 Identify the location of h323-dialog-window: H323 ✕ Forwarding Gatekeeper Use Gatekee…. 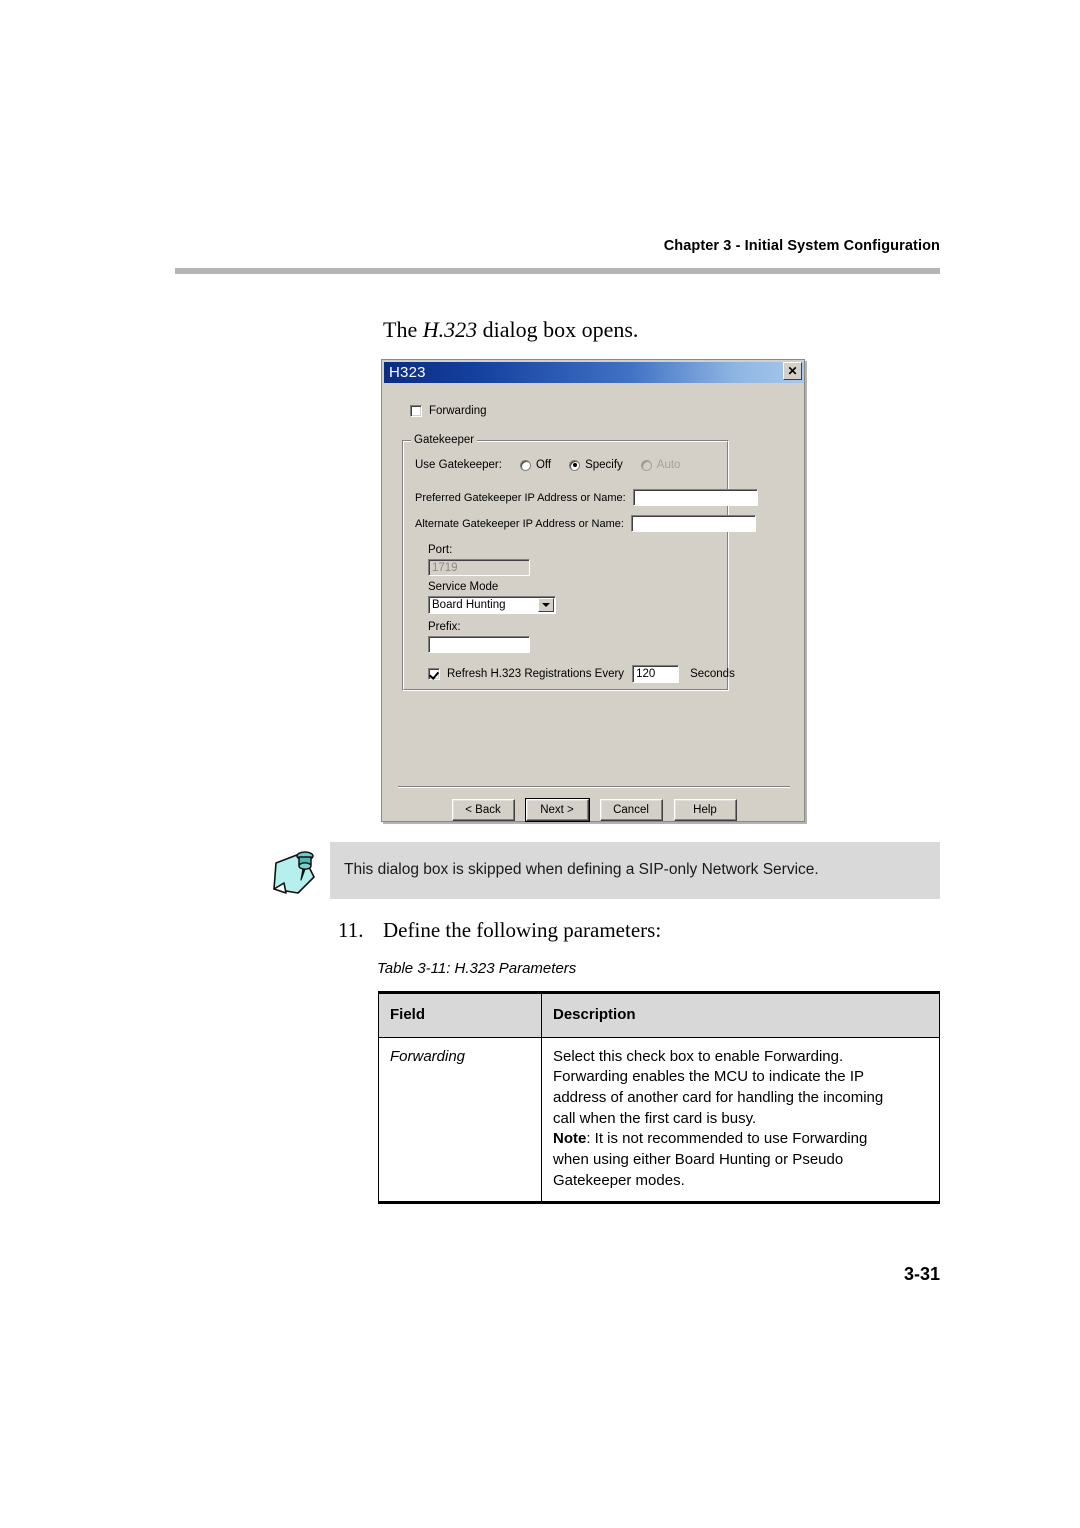
(593, 590).